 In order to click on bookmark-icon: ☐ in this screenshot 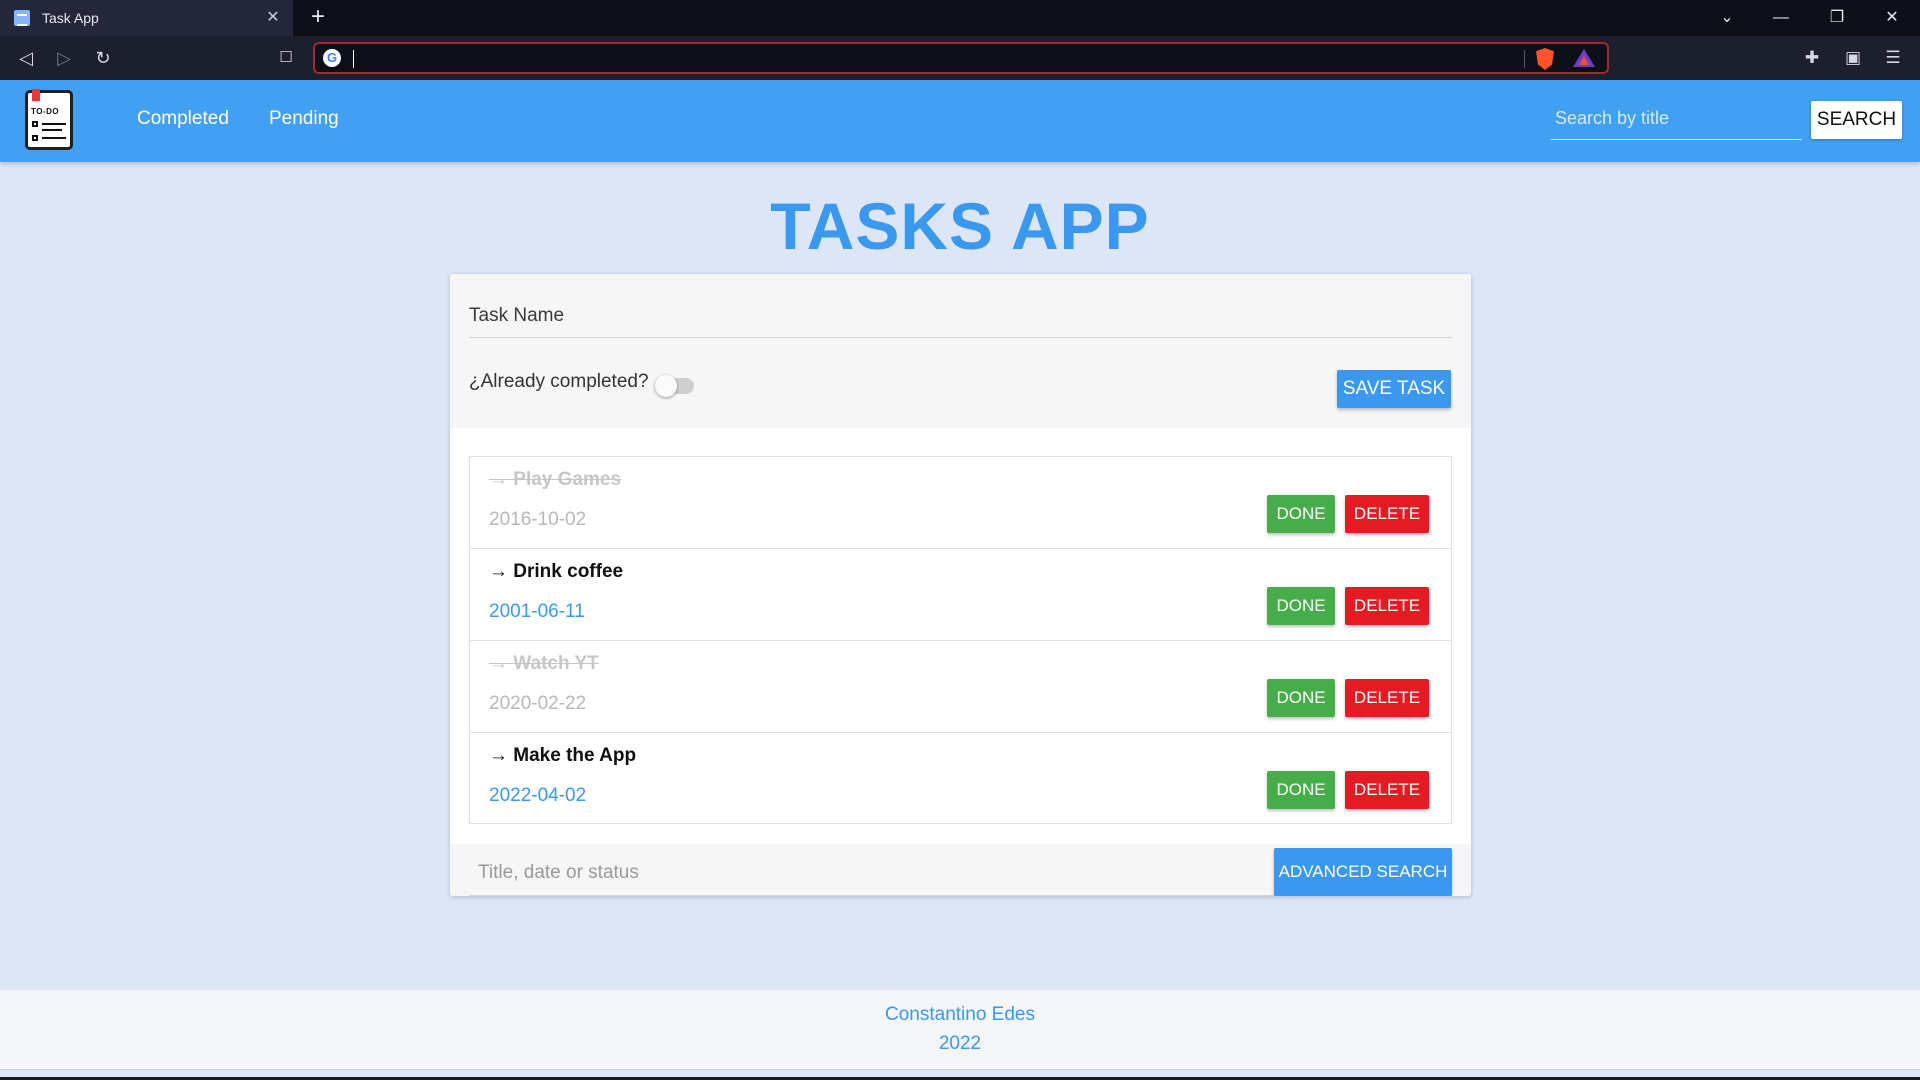, I will do `click(286, 58)`.